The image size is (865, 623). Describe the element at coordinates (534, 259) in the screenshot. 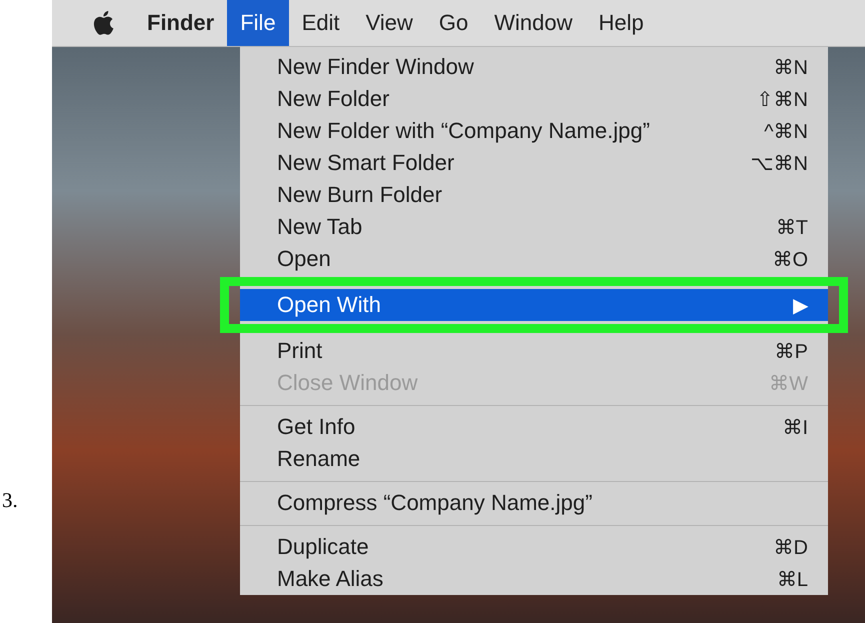

I see `menu-item: Open ⌘O` at that location.